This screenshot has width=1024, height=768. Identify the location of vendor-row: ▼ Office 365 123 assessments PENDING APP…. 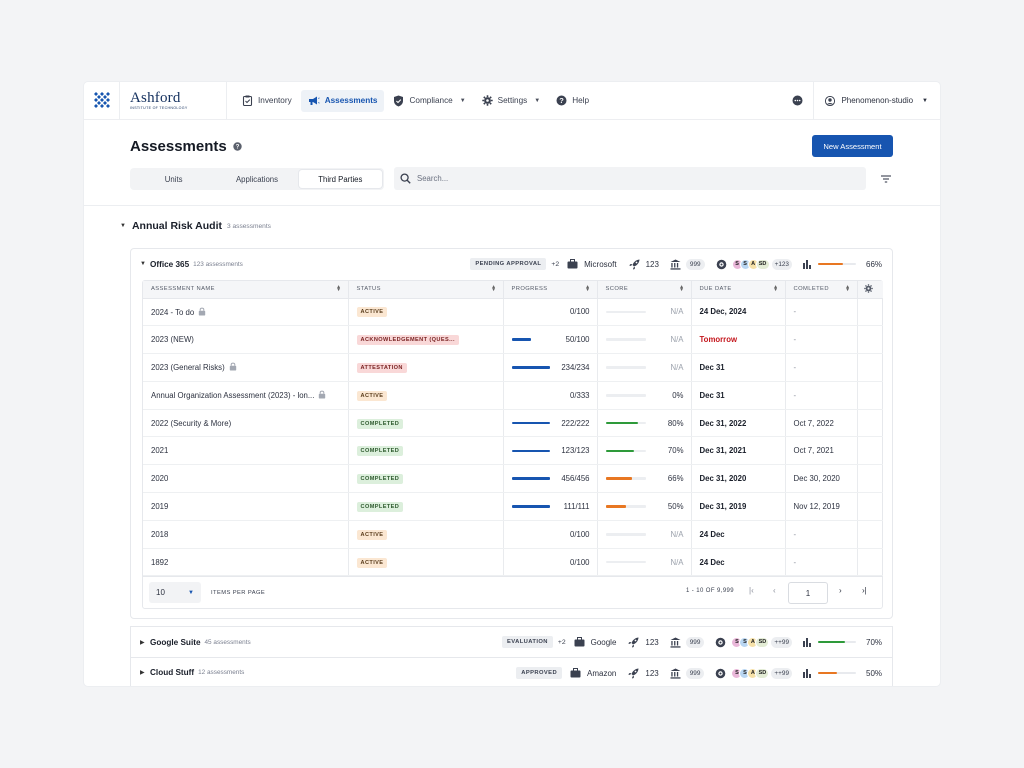
(511, 264).